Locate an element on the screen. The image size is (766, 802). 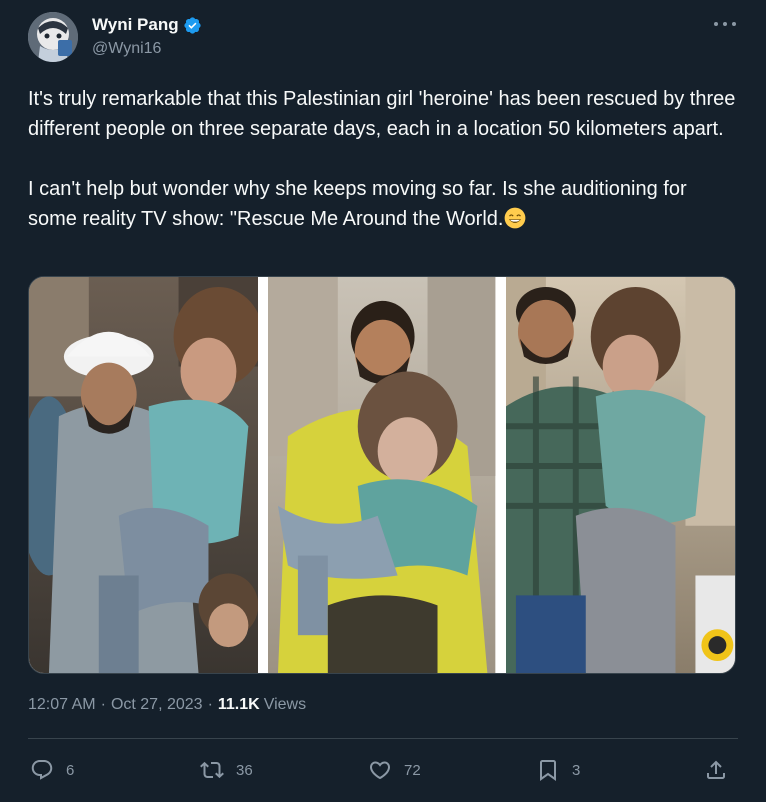
tweet-meta: 12:07 AM · Oct 27, 2023 · 11.1K Views is located at coordinates (167, 705).